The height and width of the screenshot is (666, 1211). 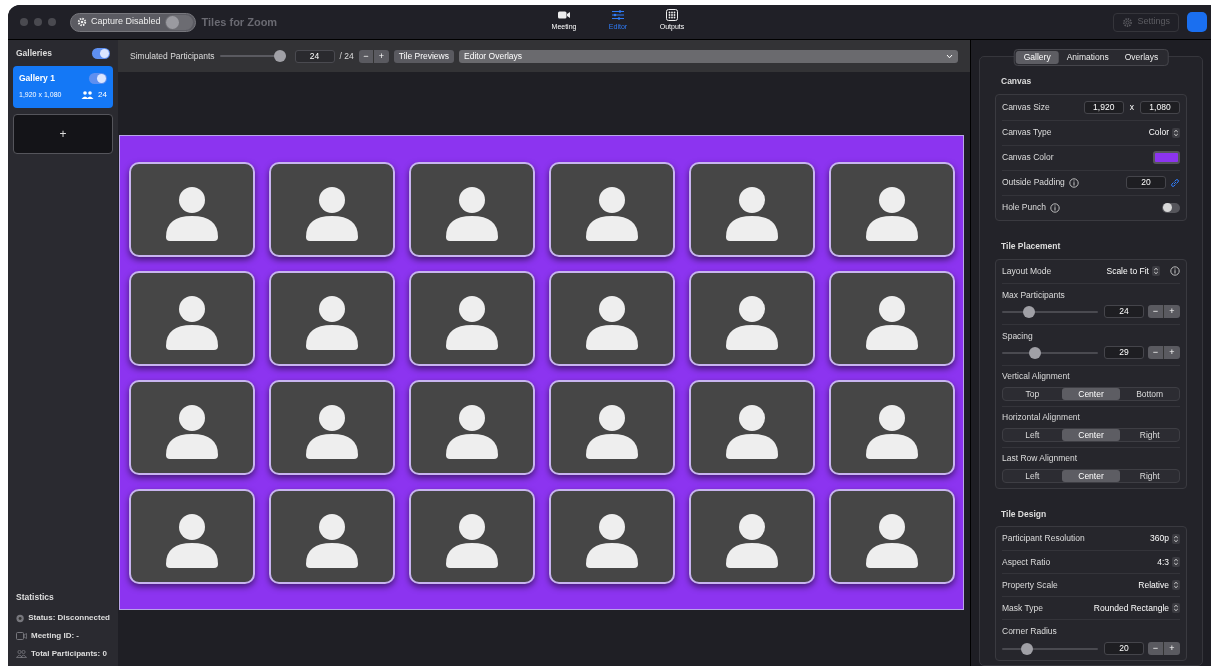 I want to click on select-control: 4:3, so click(x=1168, y=562).